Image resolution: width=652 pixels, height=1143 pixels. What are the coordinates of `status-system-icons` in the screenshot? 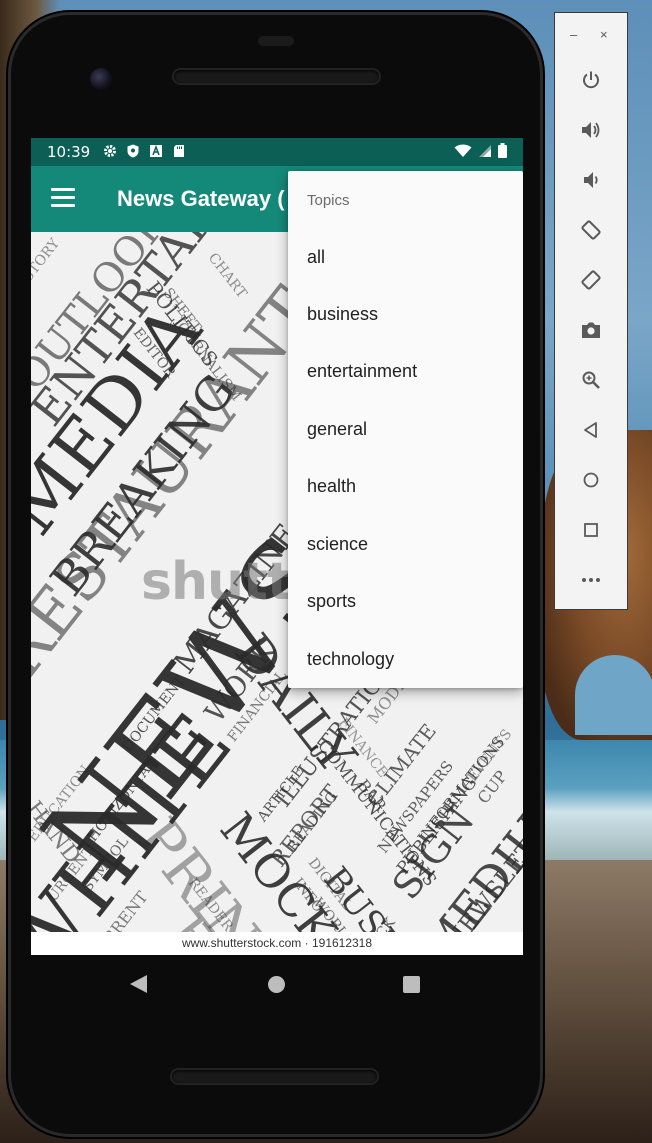 It's located at (480, 152).